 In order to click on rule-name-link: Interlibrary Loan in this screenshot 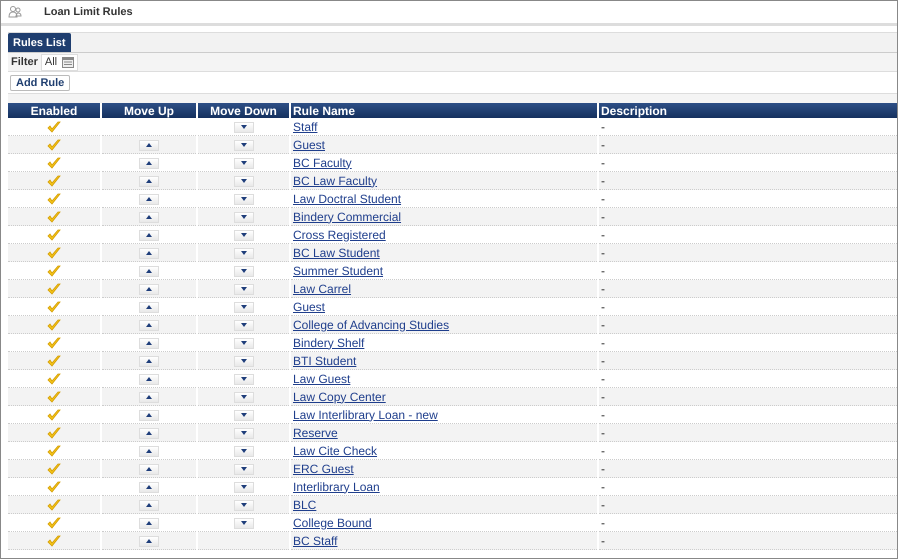, I will do `click(336, 487)`.